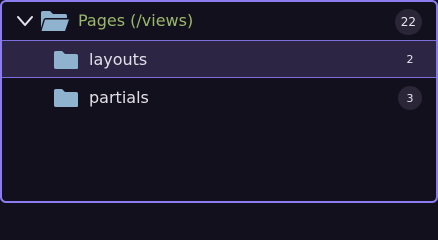 The image size is (438, 240). I want to click on chevron-down-icon, so click(25, 21).